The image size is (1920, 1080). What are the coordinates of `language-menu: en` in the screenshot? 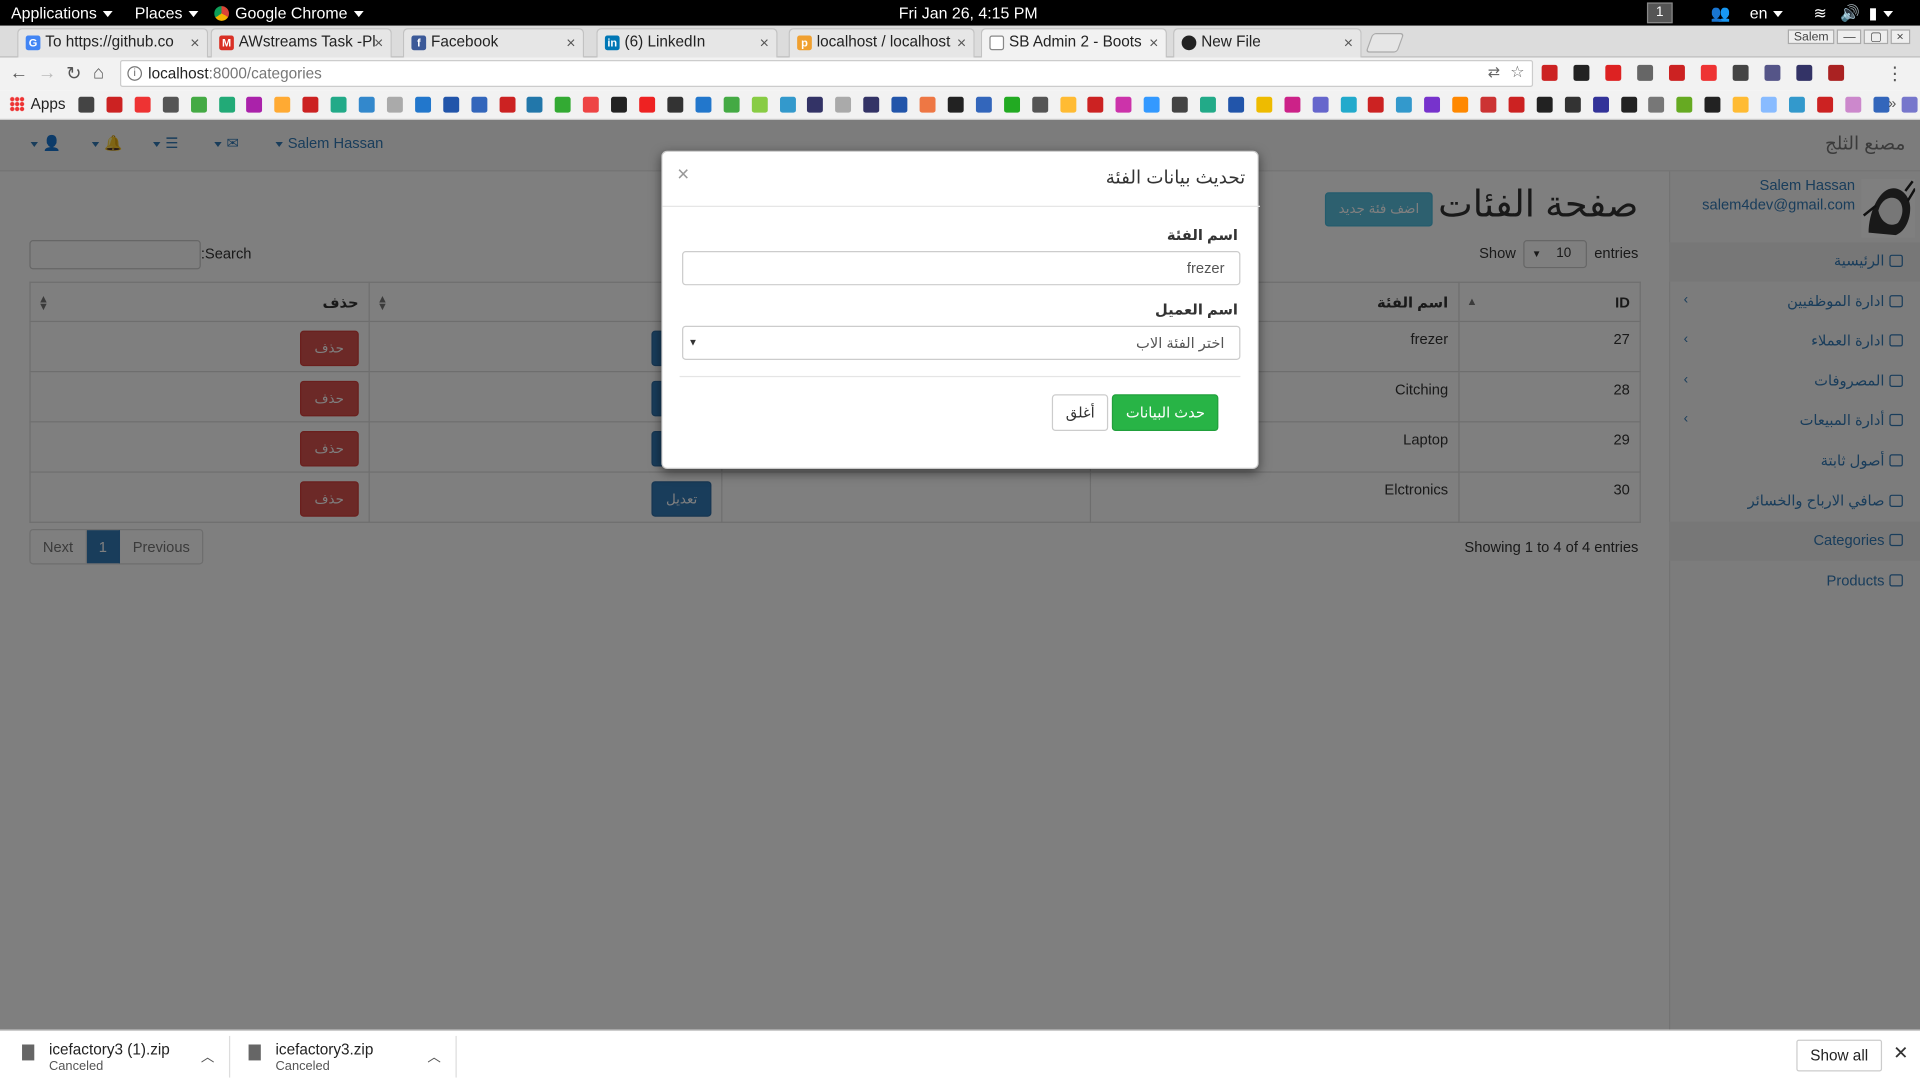 It's located at (1767, 13).